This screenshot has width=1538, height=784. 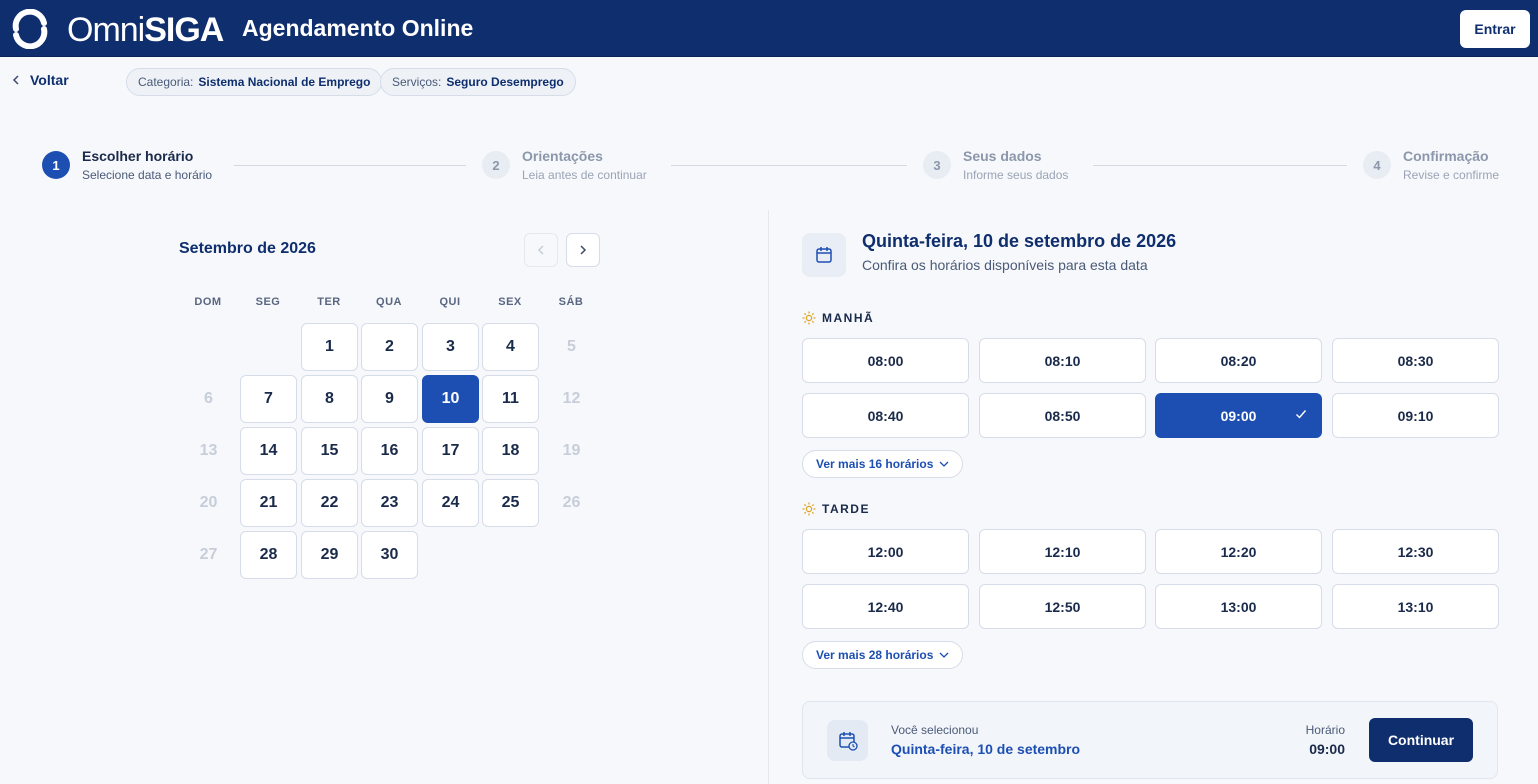 I want to click on calendar-day: 20, so click(x=208, y=502).